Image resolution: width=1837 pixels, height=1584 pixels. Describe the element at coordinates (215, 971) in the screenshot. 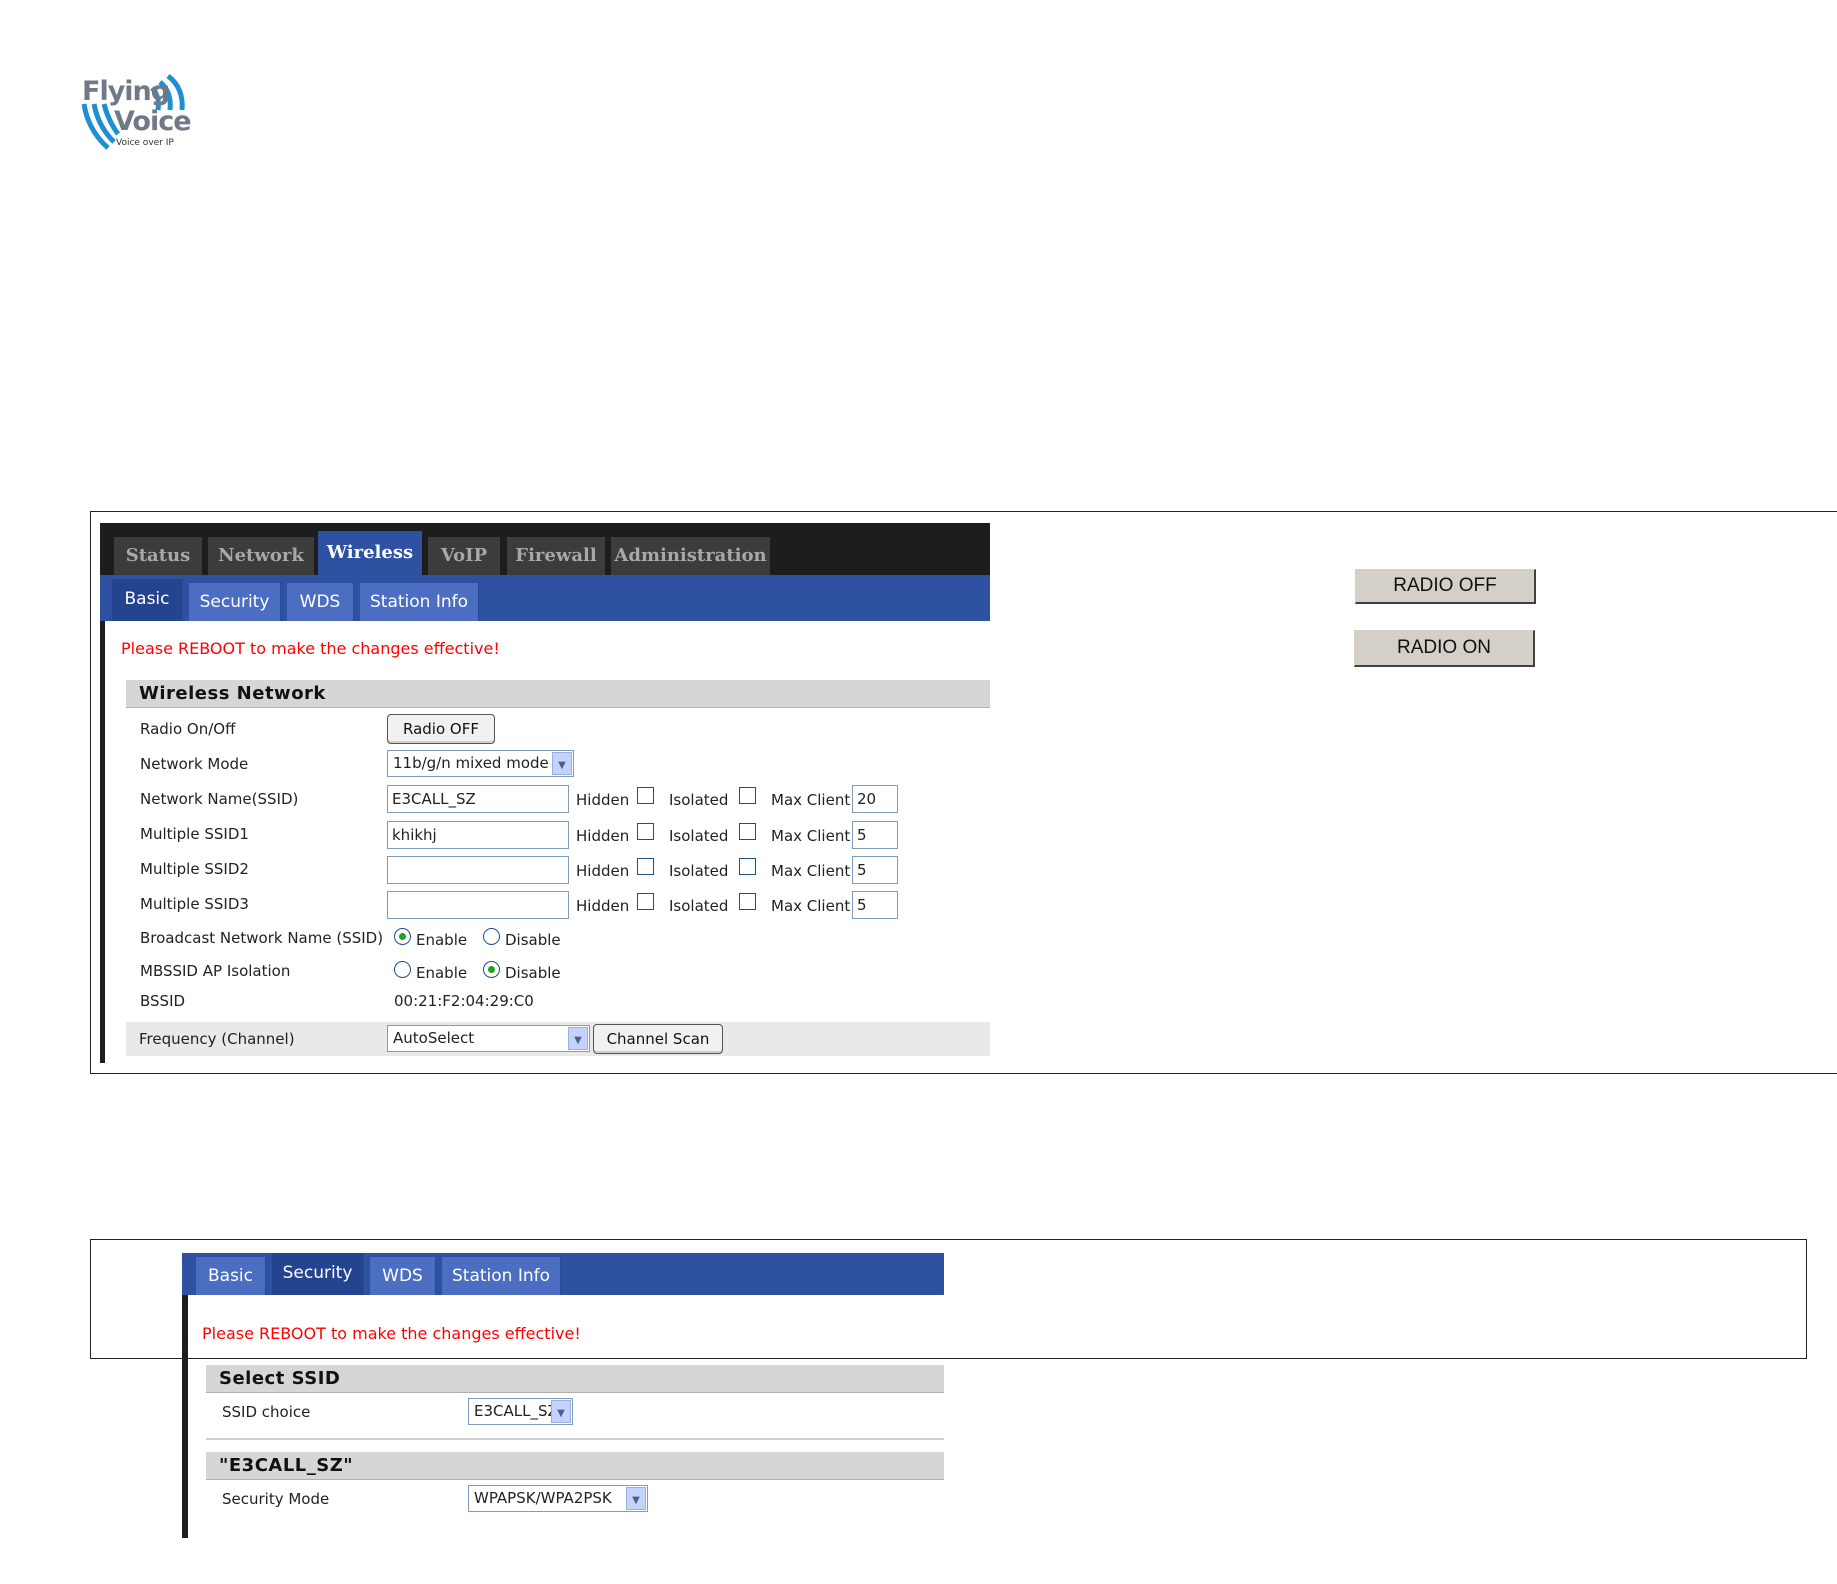

I see `mbssid-isolation-label: MBSSID AP Isolation` at that location.